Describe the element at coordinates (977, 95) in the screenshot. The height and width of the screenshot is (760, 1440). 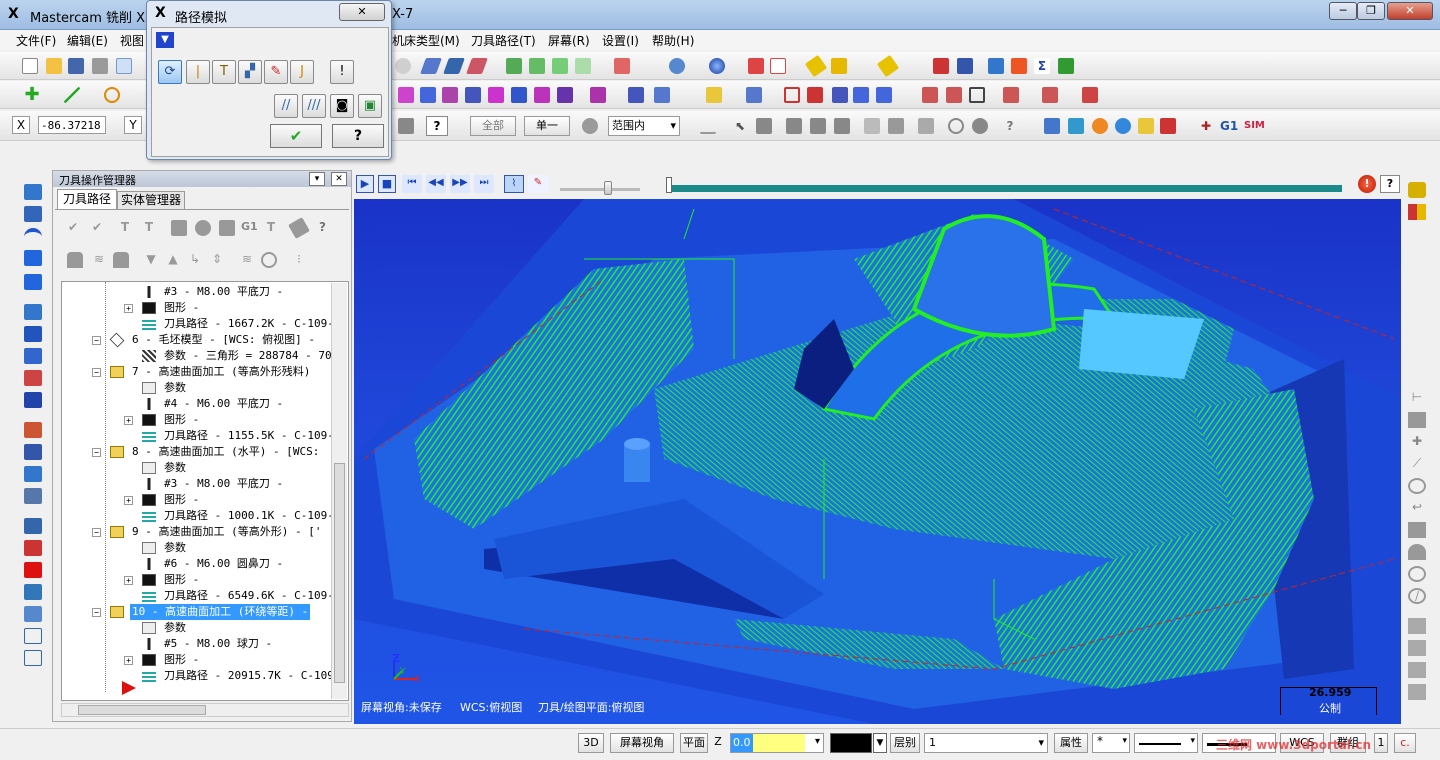
I see `surface-3-icon` at that location.